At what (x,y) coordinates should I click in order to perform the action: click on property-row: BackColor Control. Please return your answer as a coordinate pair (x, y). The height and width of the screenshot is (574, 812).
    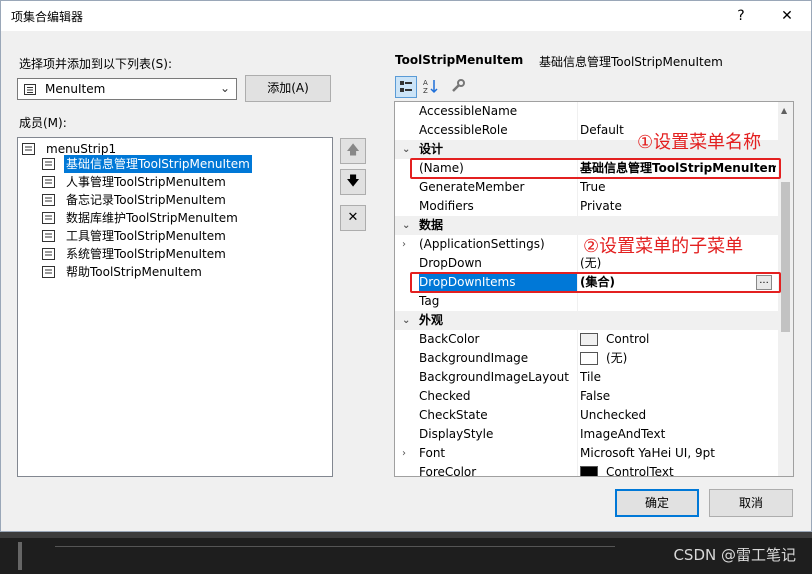
    Looking at the image, I should click on (586, 339).